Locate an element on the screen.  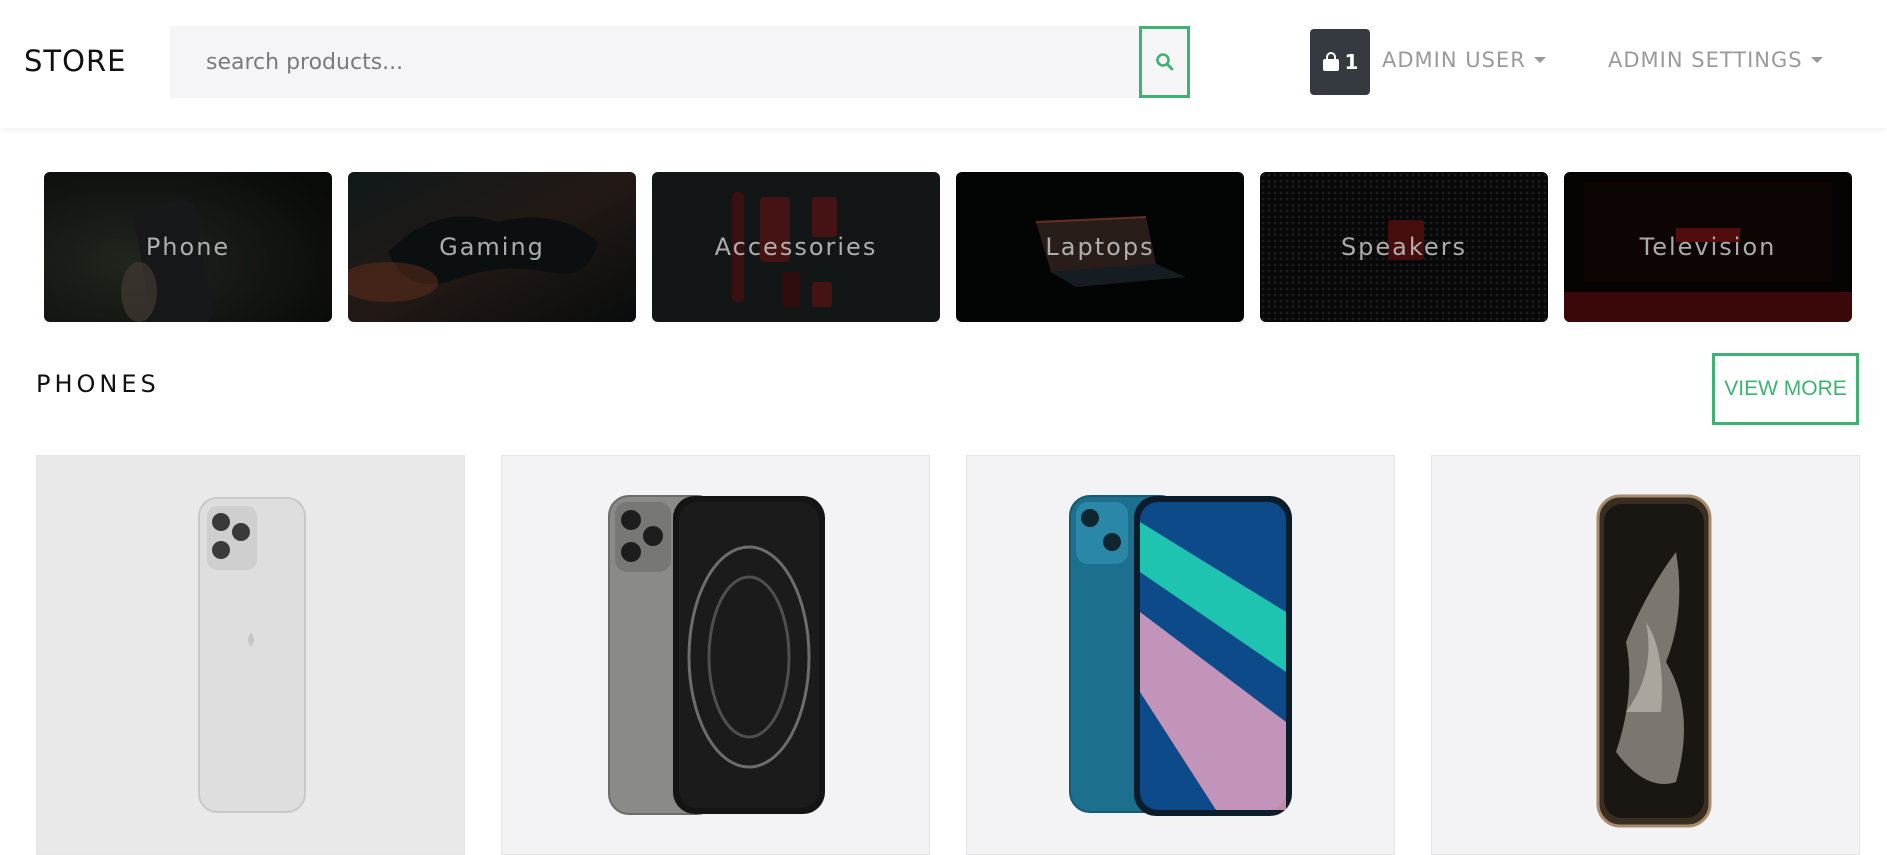
category-television: Television is located at coordinates (1708, 247).